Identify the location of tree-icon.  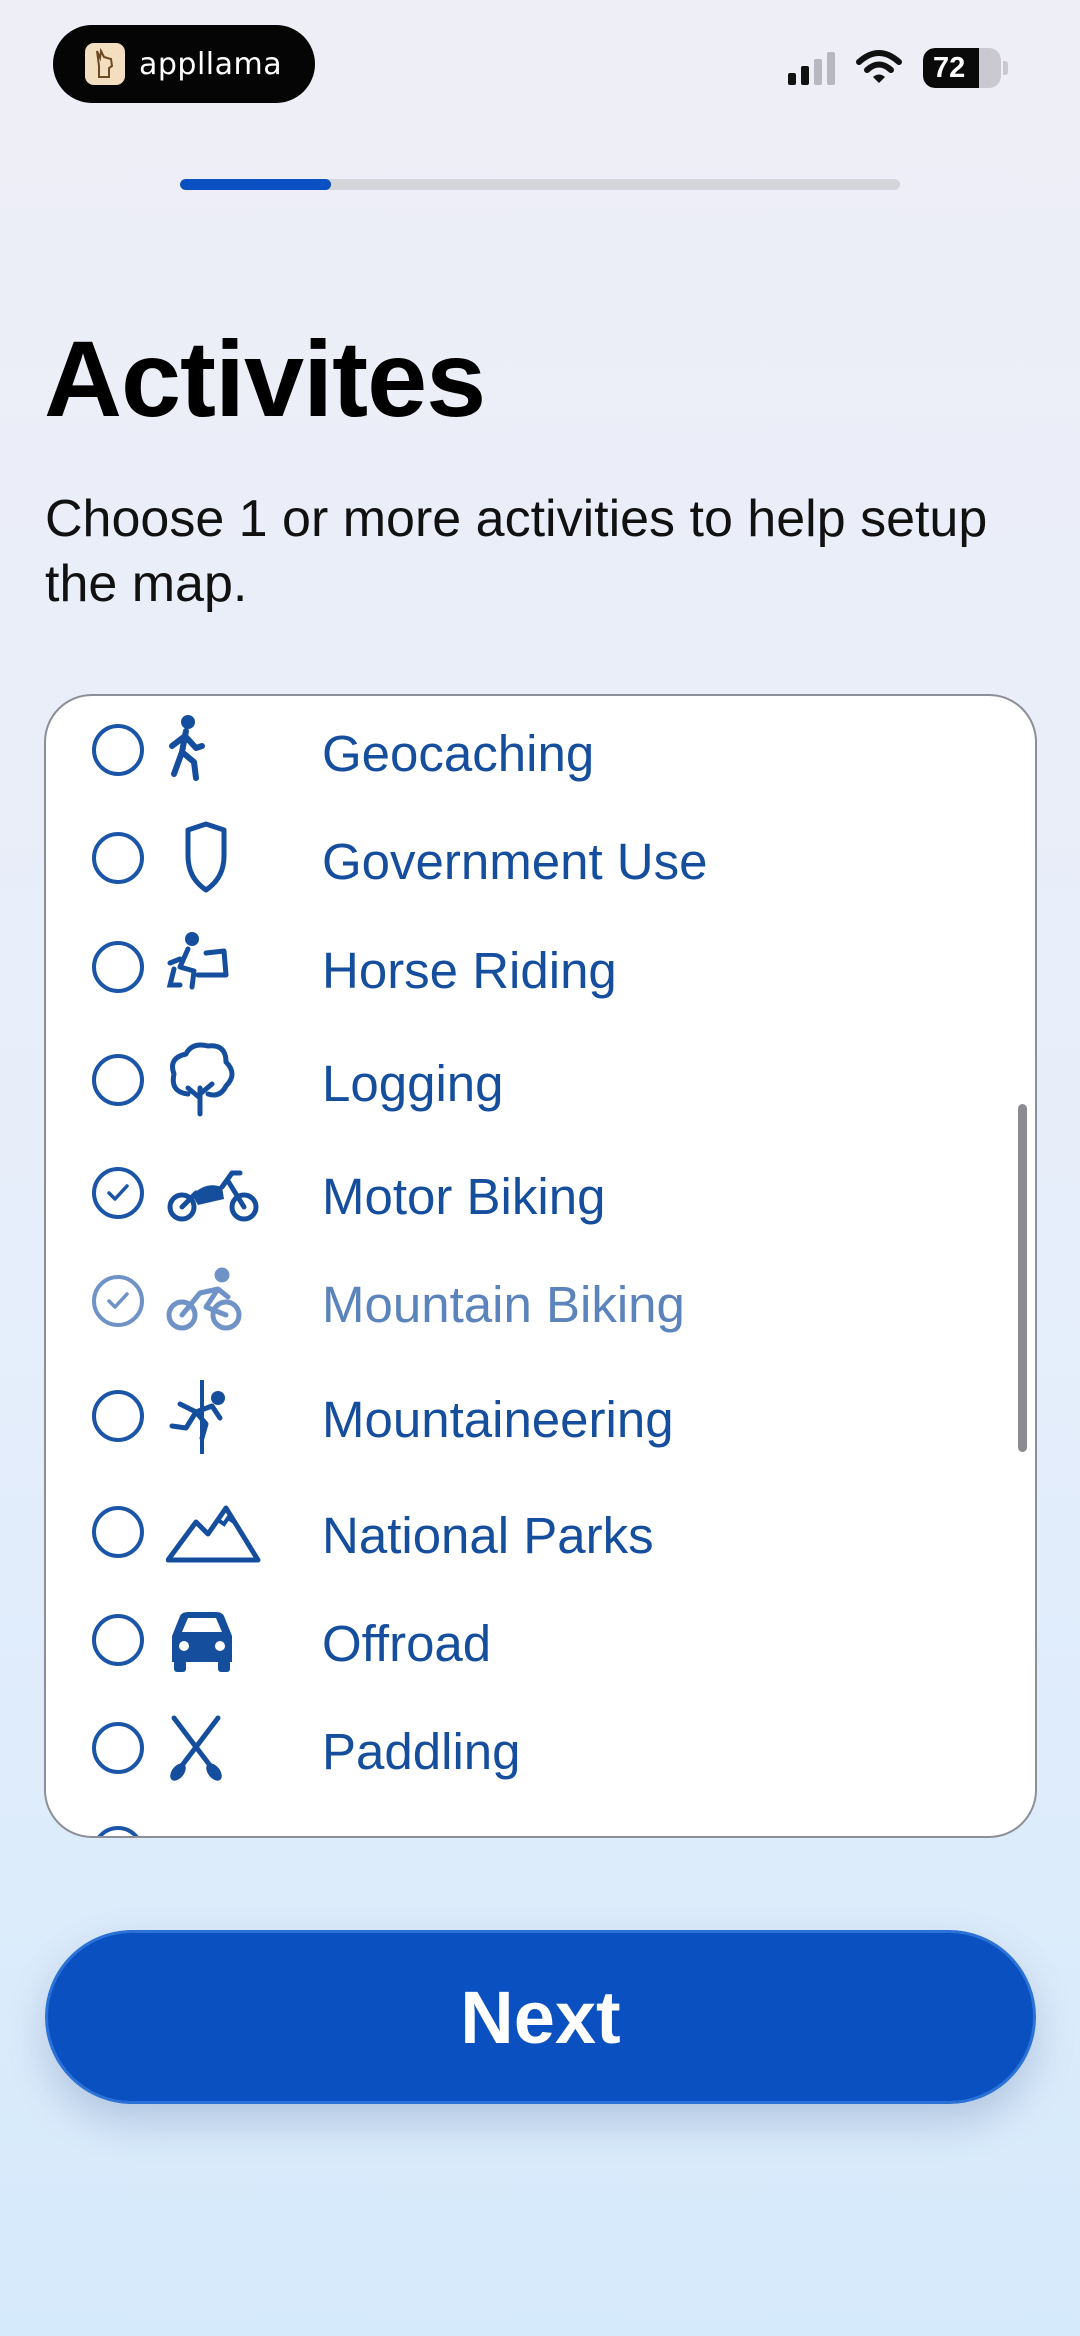
(216, 1080).